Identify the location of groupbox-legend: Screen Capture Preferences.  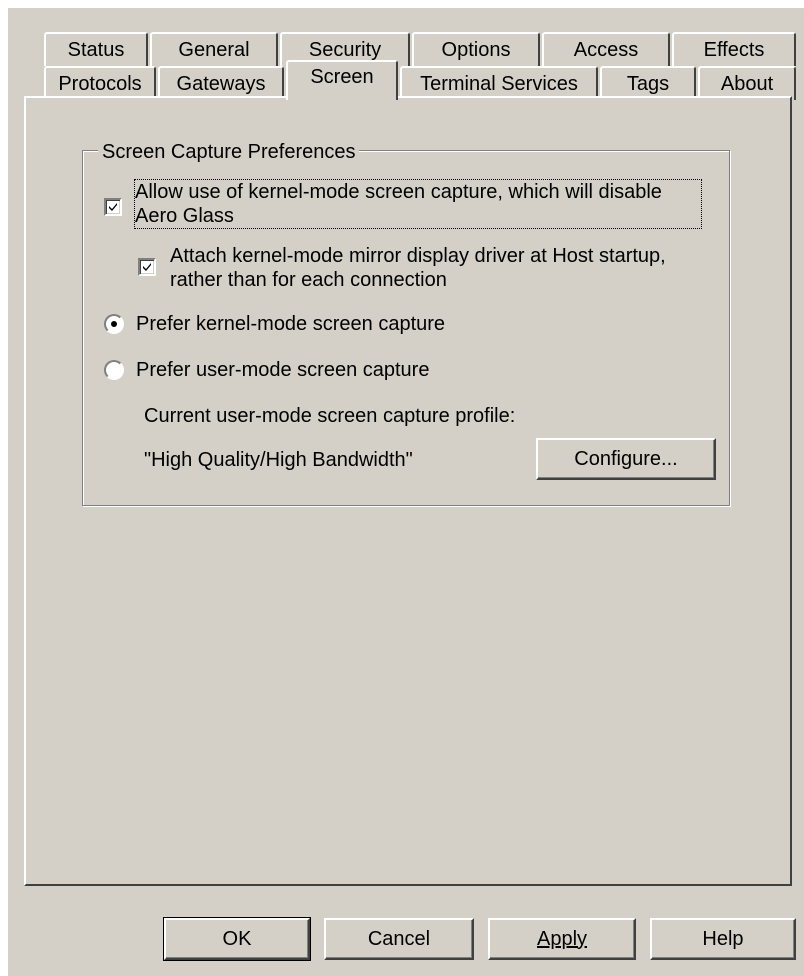
(229, 152).